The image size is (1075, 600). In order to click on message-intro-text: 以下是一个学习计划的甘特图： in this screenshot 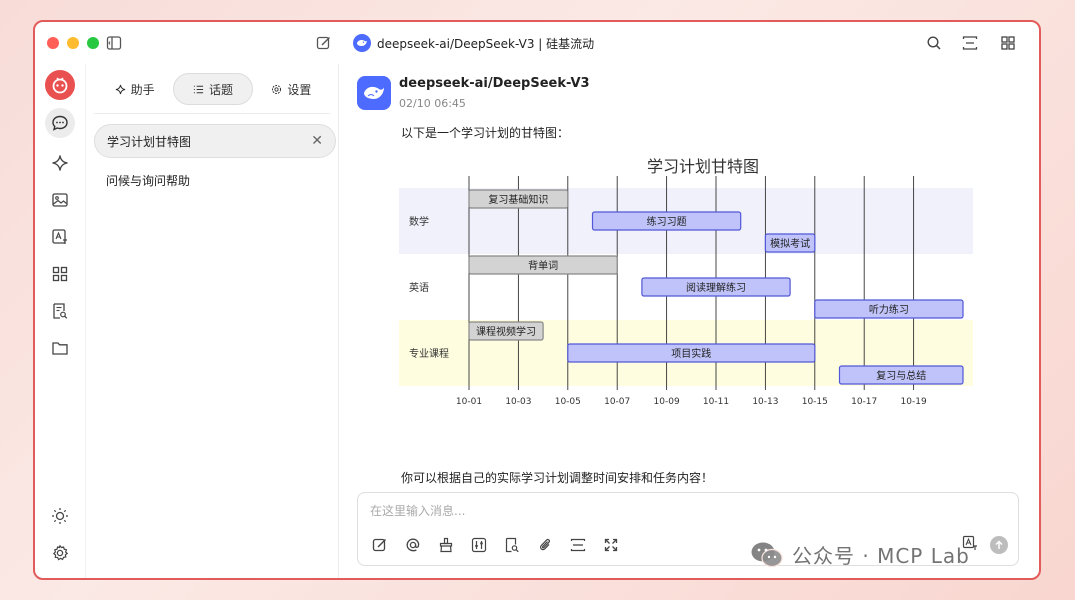, I will do `click(485, 133)`.